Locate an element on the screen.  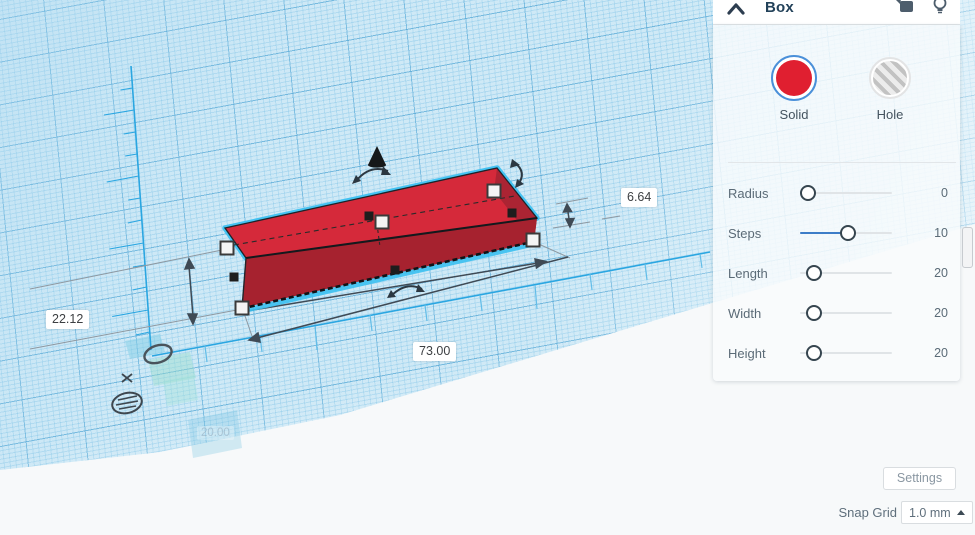
snap-grid-dropdown: 1.0 mm is located at coordinates (937, 512).